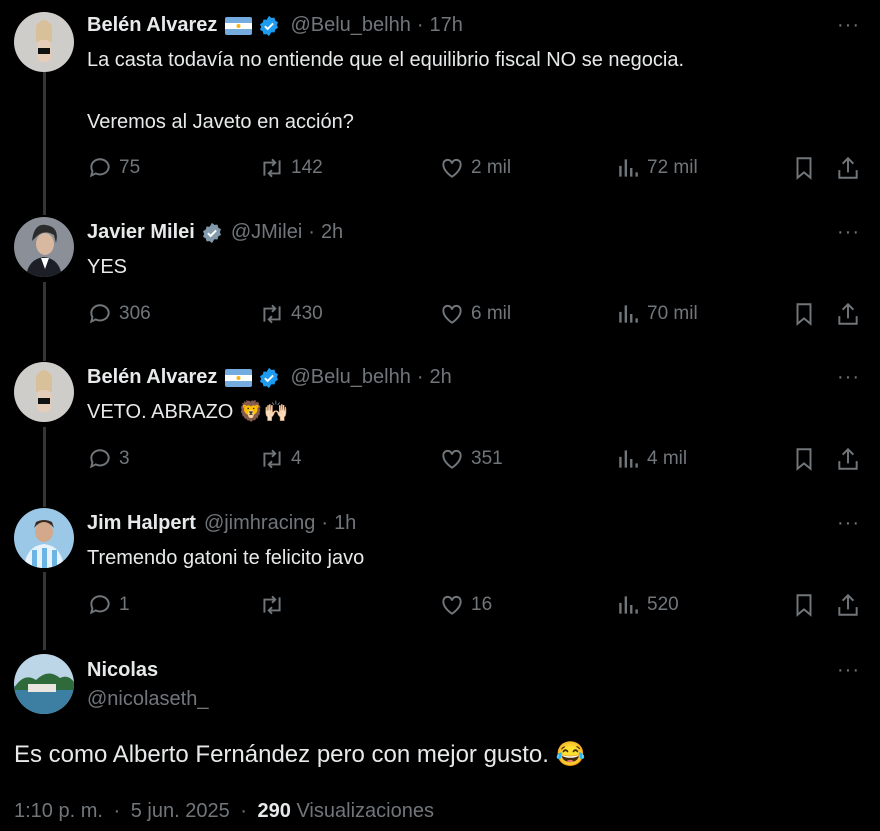  I want to click on view-count: 290, so click(274, 811).